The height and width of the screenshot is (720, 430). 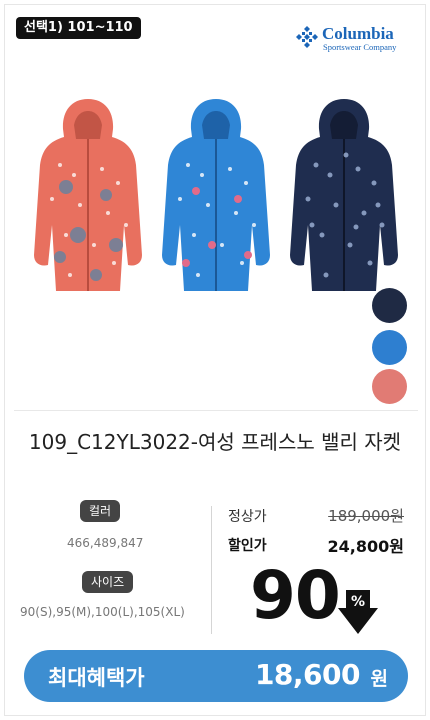 I want to click on jacket-coral-image, so click(x=88, y=195).